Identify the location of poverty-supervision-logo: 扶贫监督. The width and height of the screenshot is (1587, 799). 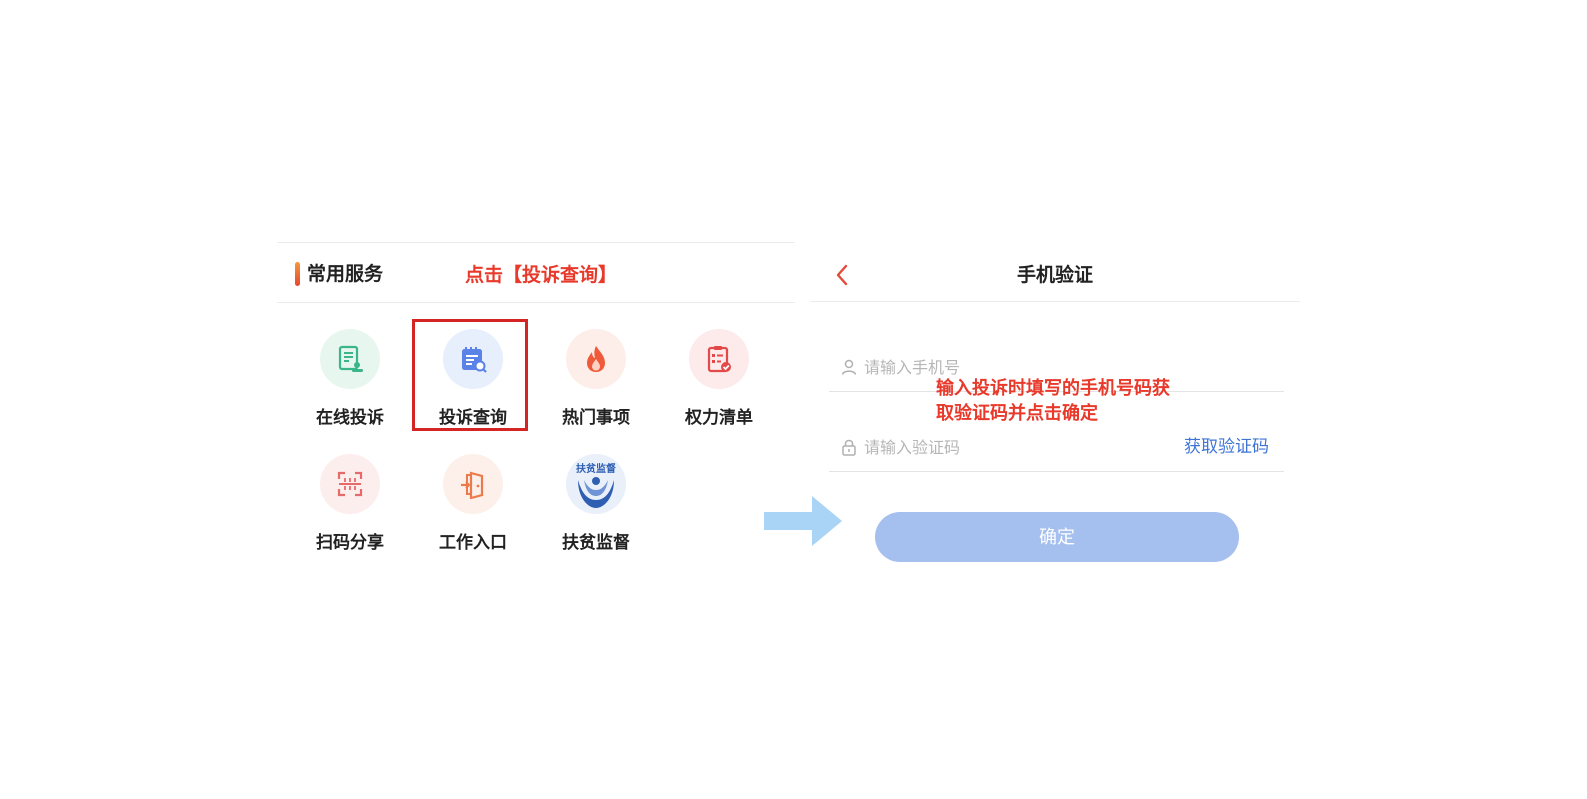
(596, 484).